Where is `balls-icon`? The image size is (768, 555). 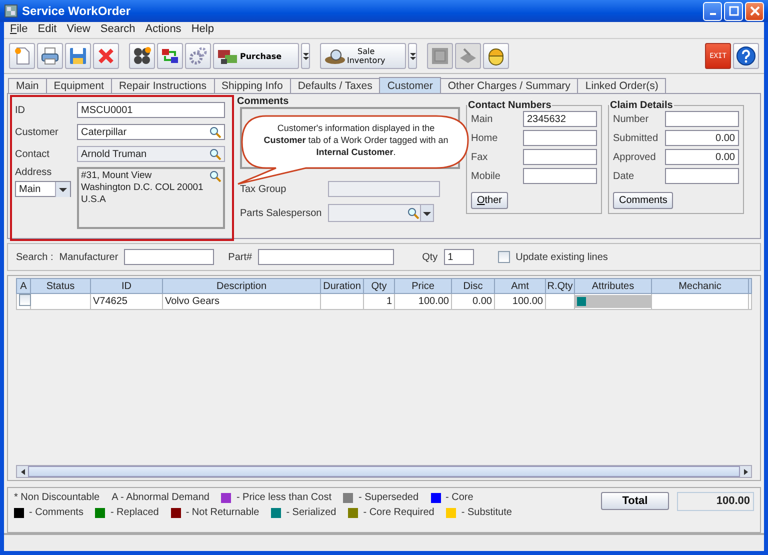
balls-icon is located at coordinates (142, 56).